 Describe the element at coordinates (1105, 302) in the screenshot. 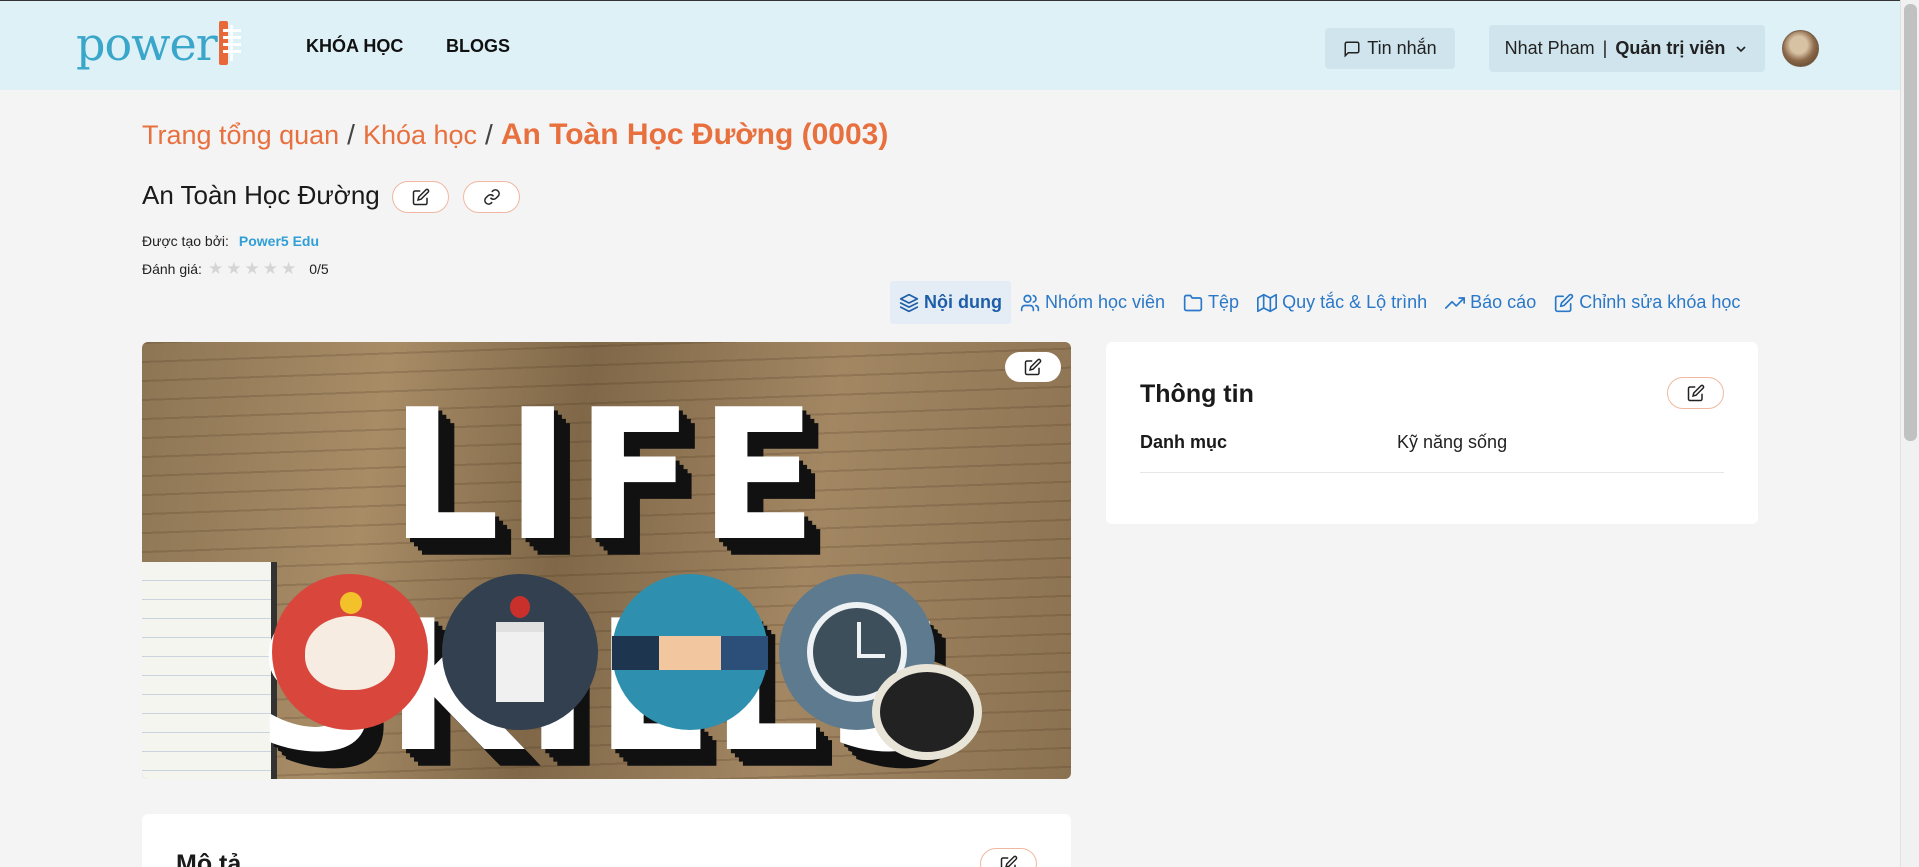

I see `tab-label: Nhóm học viên` at that location.